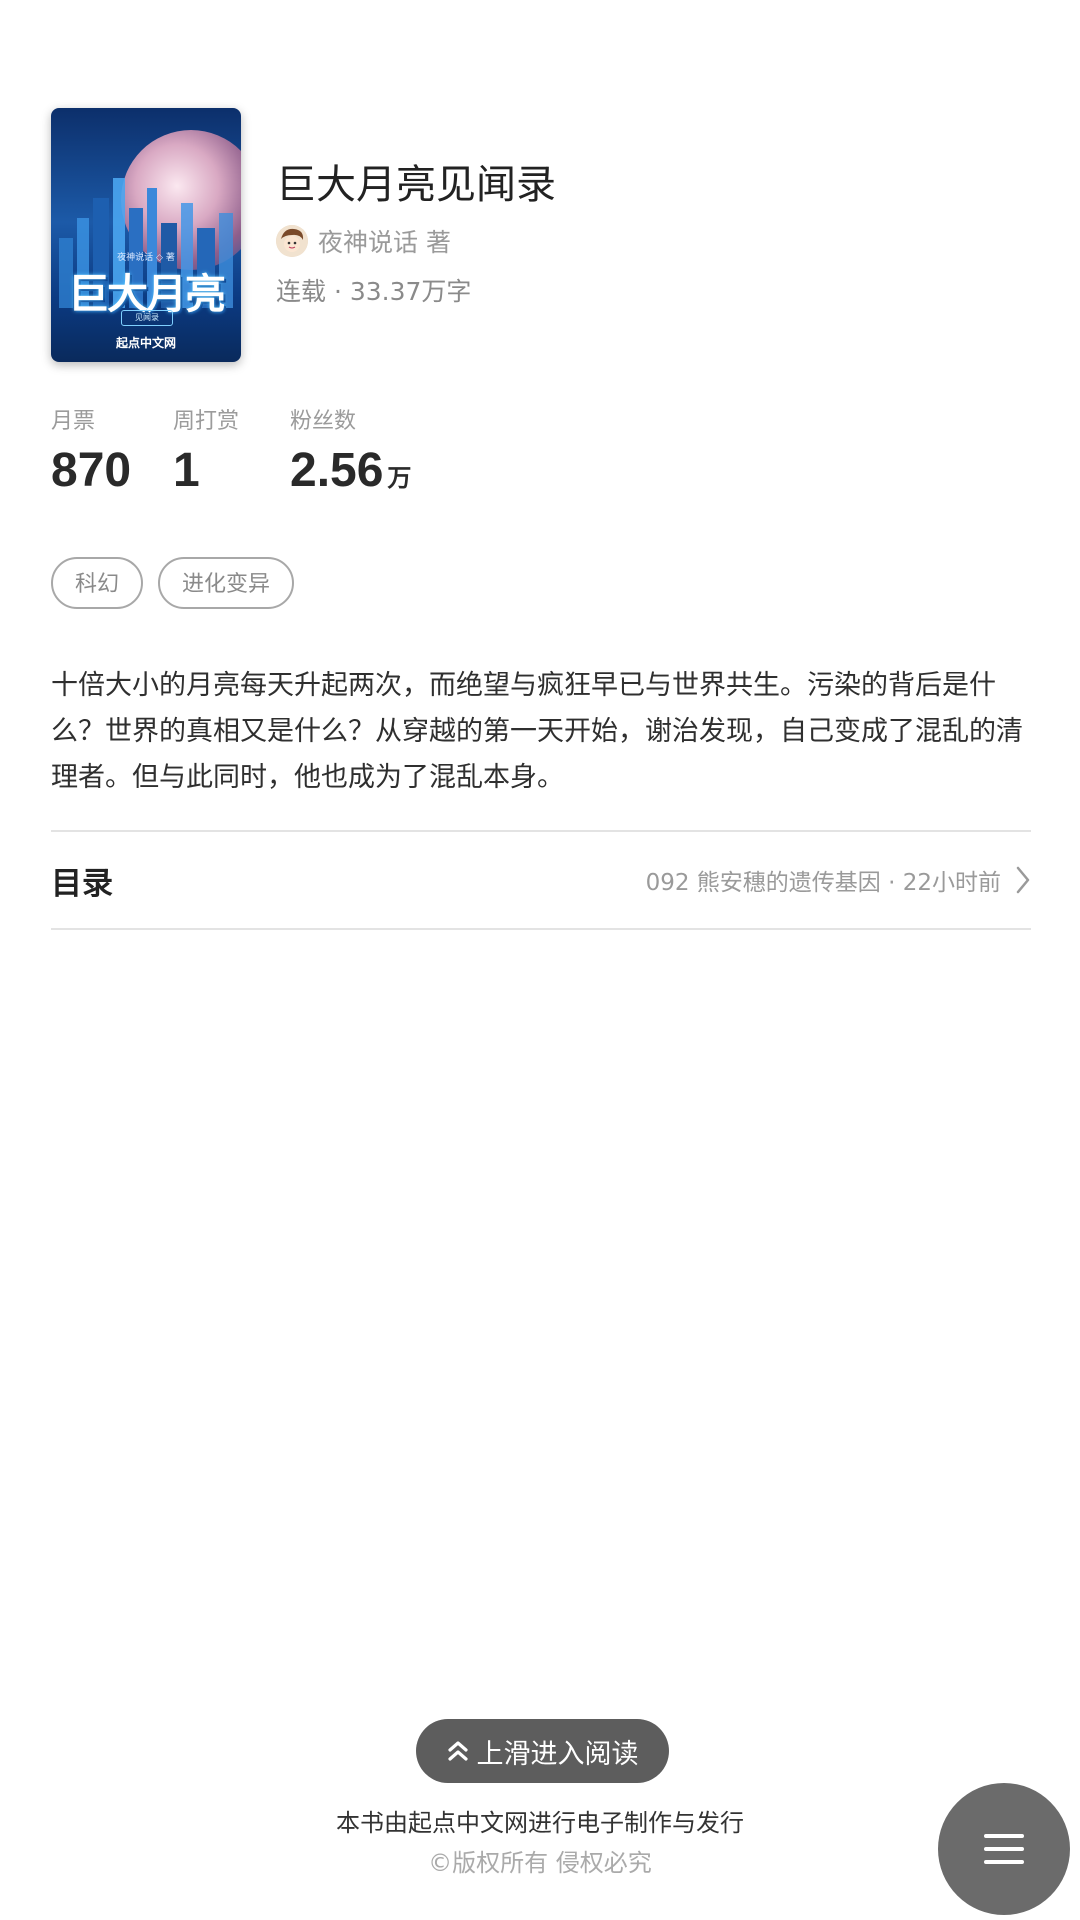 The image size is (1080, 1920). I want to click on stat-monthly-tickets: 月票 870, so click(91, 450).